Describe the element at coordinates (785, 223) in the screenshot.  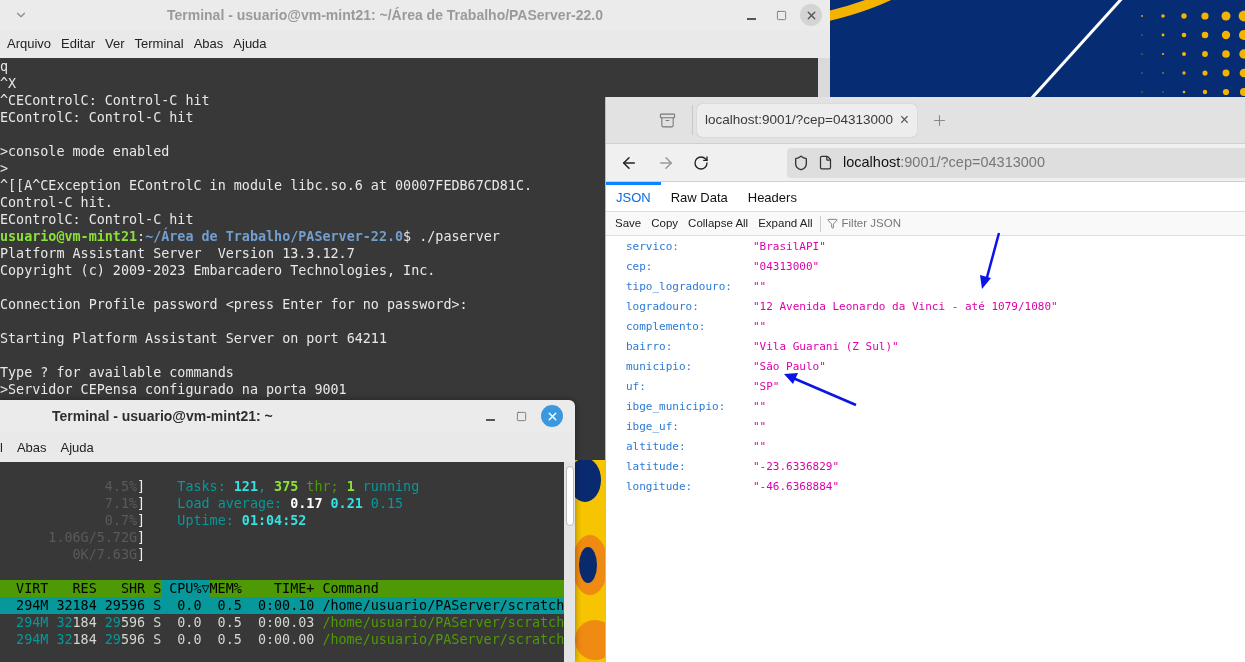
I see `toolbar-button: Expand All` at that location.